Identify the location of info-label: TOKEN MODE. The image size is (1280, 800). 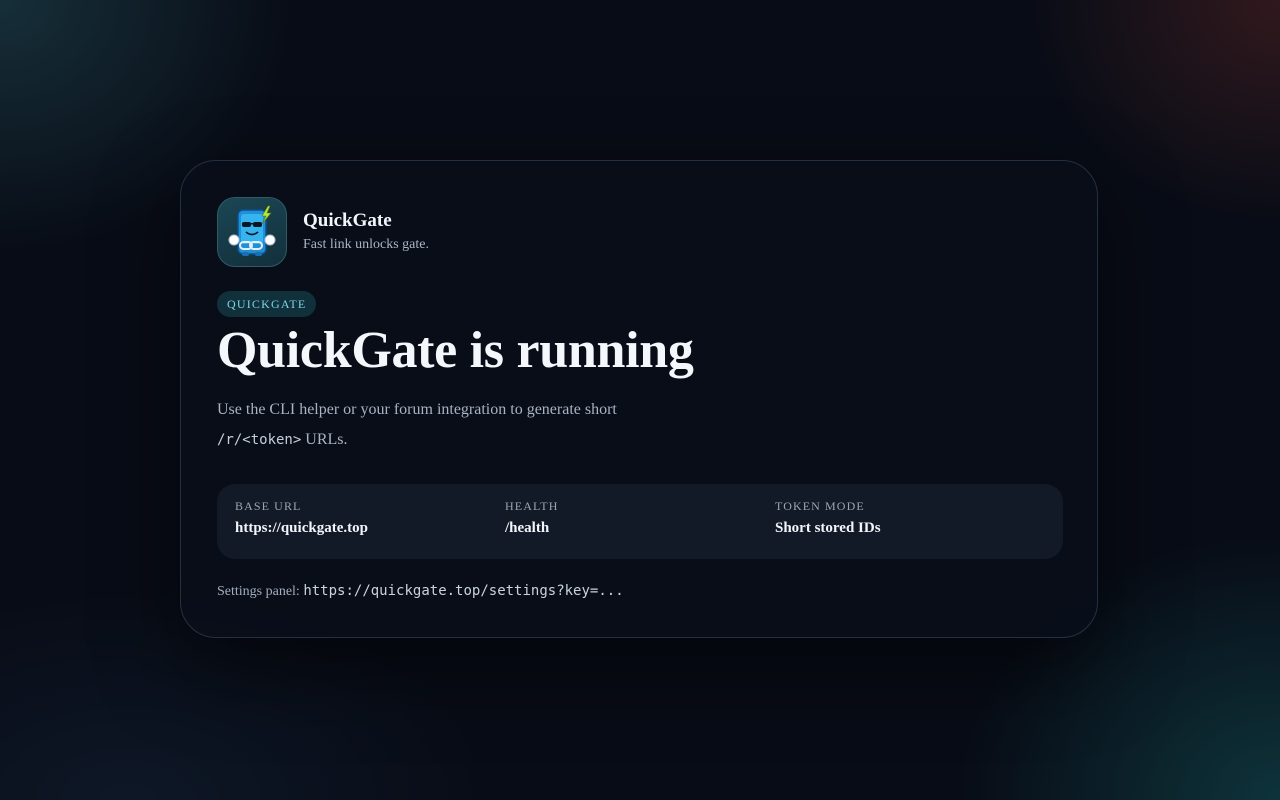
(820, 506).